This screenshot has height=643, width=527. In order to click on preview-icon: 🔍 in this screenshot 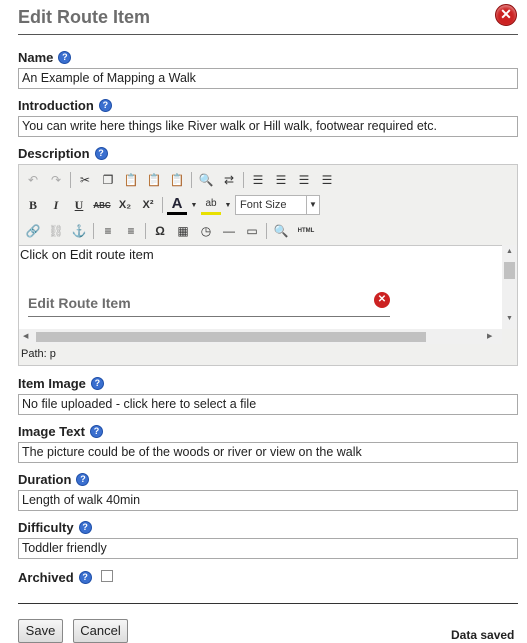, I will do `click(281, 231)`.